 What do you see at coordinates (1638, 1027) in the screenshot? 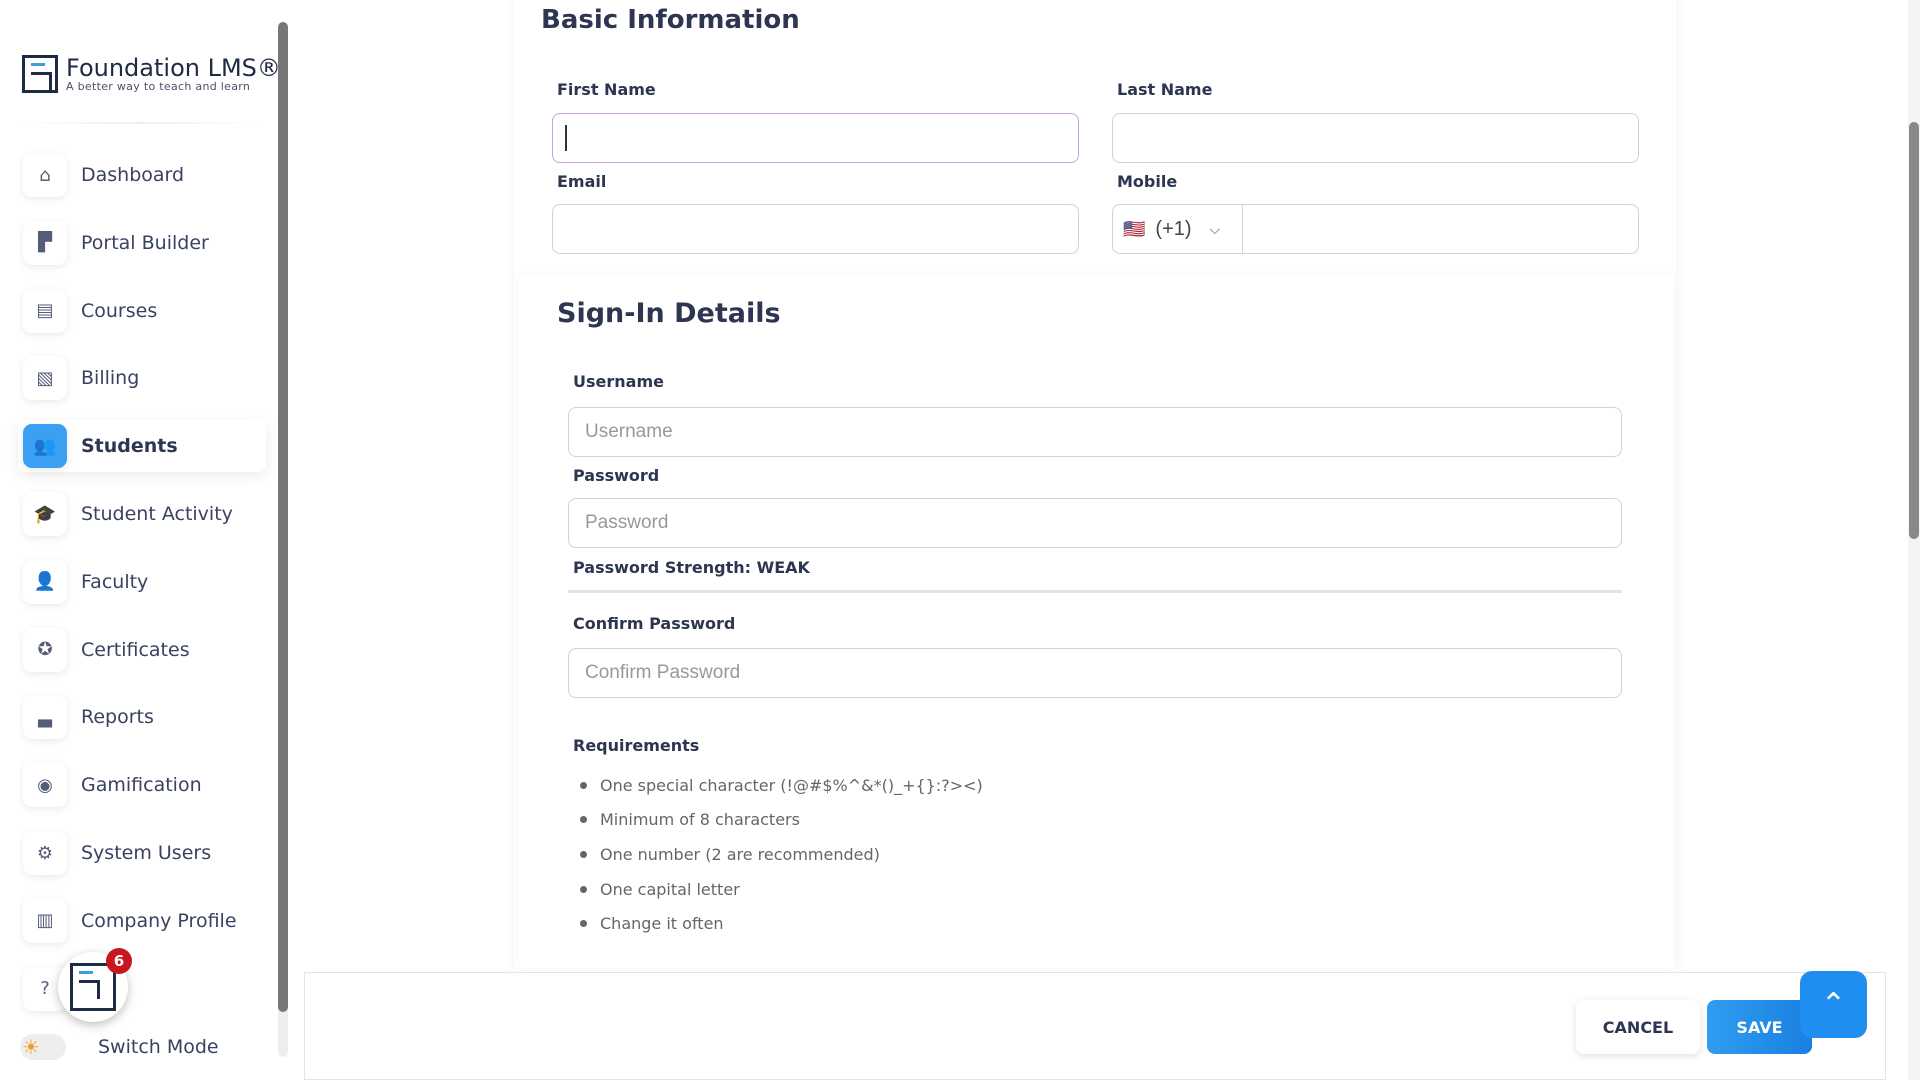
I see `cancel-button: CANCEL` at bounding box center [1638, 1027].